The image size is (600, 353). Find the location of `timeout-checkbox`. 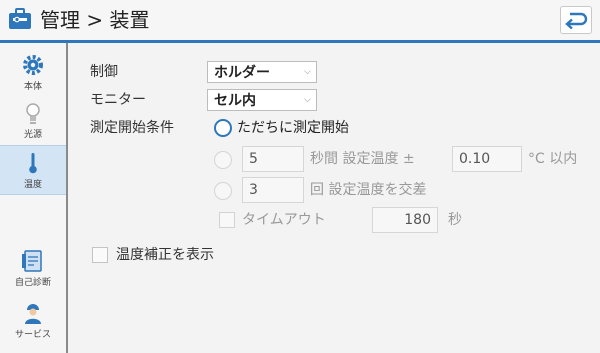

timeout-checkbox is located at coordinates (227, 220).